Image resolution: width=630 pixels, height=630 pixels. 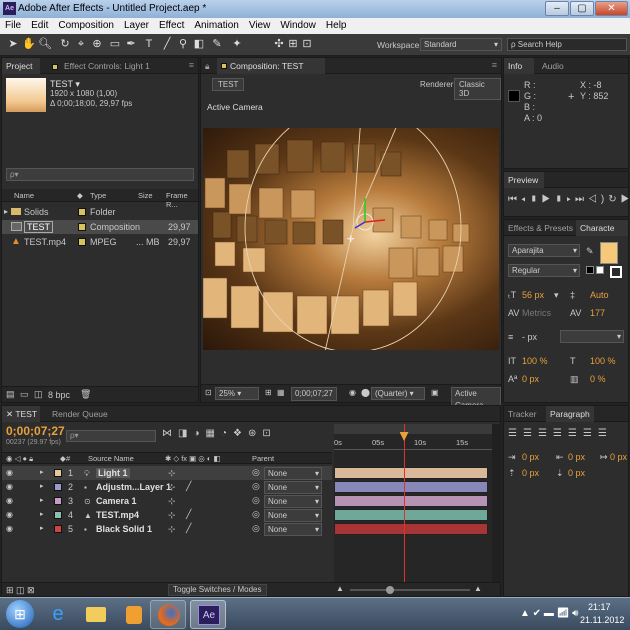 What do you see at coordinates (538, 228) in the screenshot?
I see `tab-effects-presets: Effects & Presets` at bounding box center [538, 228].